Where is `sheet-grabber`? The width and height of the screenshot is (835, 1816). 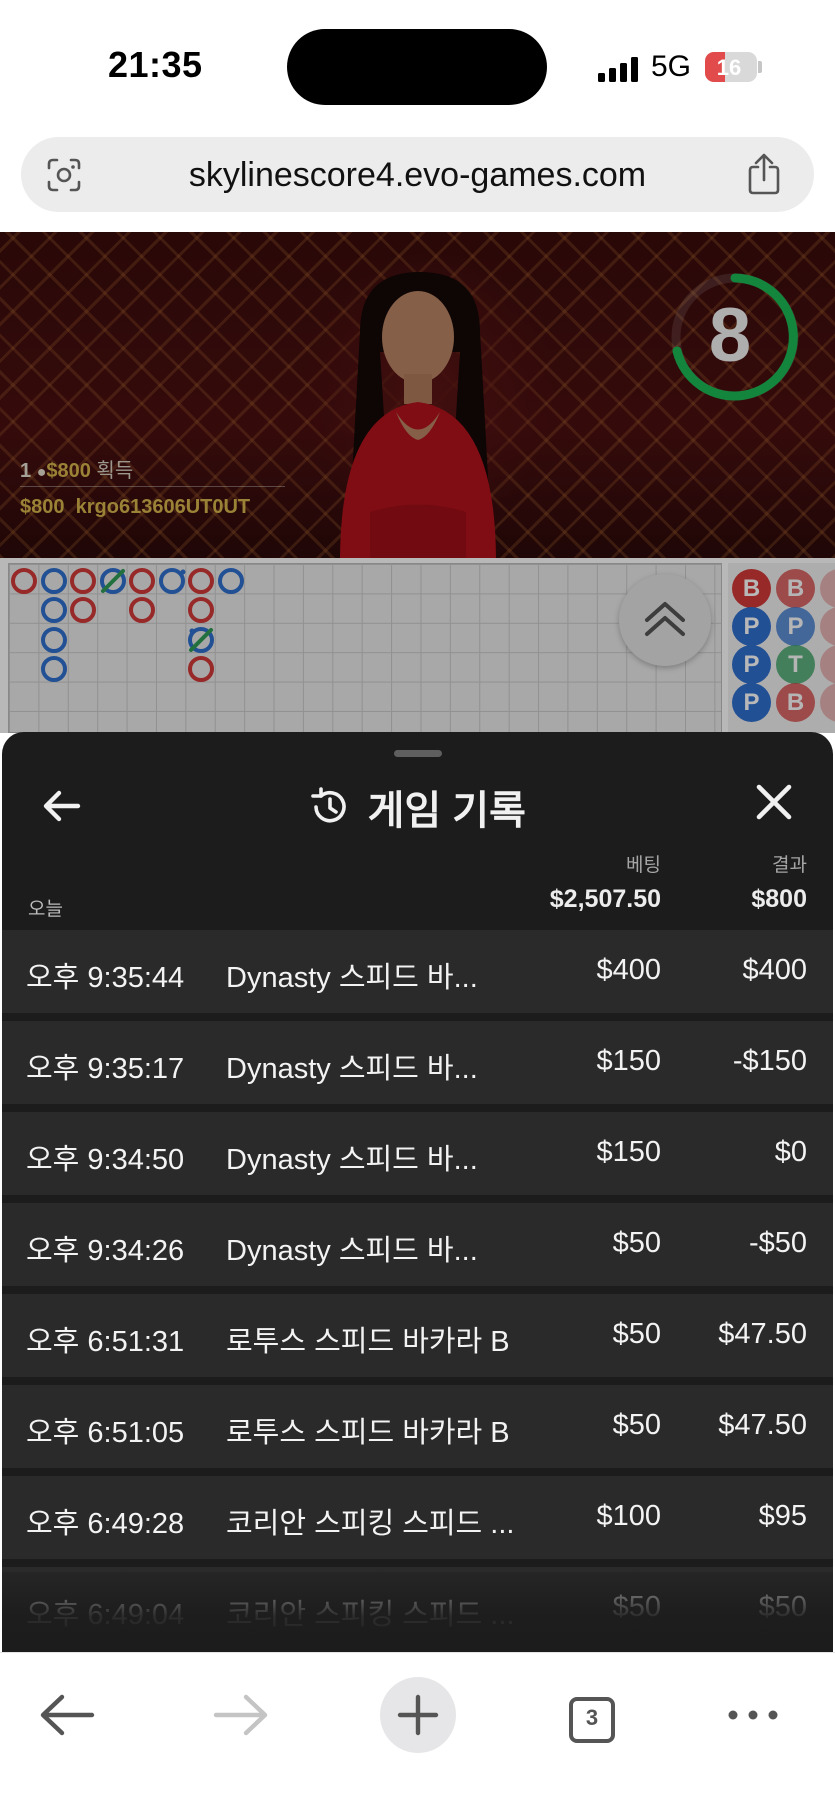 sheet-grabber is located at coordinates (418, 753).